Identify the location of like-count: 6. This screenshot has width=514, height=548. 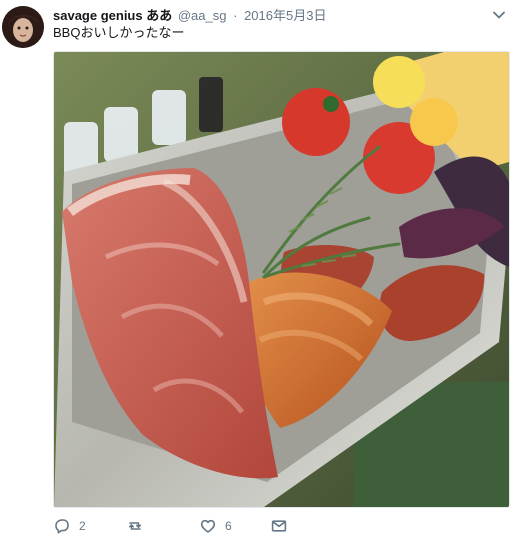
(228, 526).